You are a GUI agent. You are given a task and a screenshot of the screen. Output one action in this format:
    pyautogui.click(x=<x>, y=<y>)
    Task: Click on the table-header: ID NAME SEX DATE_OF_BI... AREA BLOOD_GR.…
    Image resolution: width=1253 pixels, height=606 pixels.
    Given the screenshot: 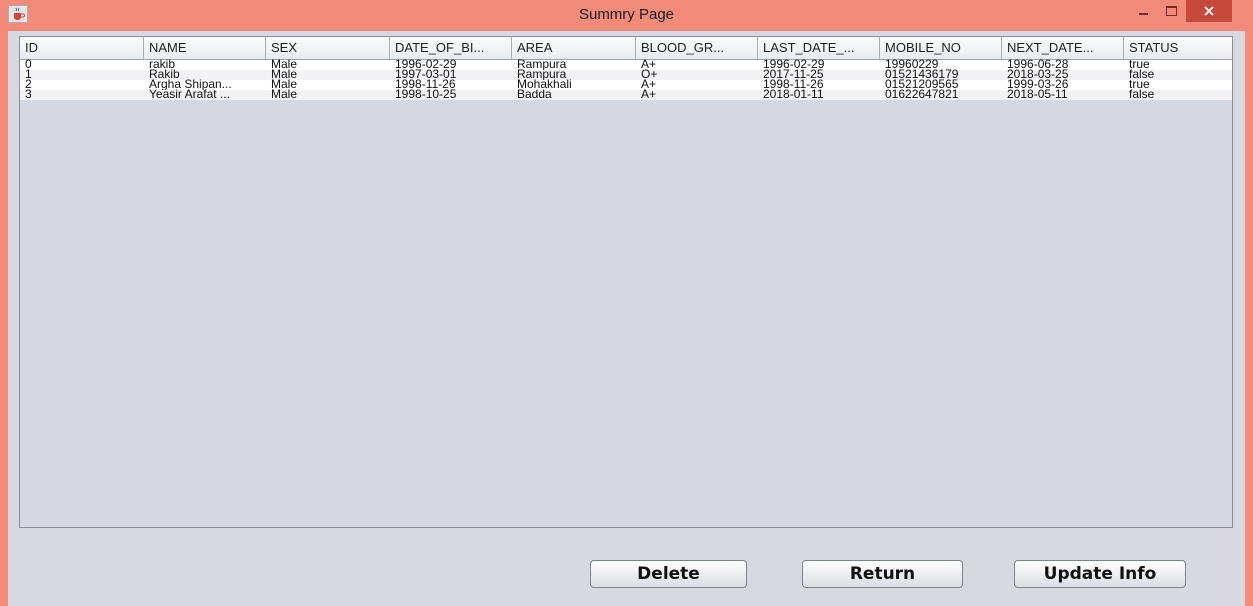 What is the action you would take?
    pyautogui.click(x=626, y=48)
    